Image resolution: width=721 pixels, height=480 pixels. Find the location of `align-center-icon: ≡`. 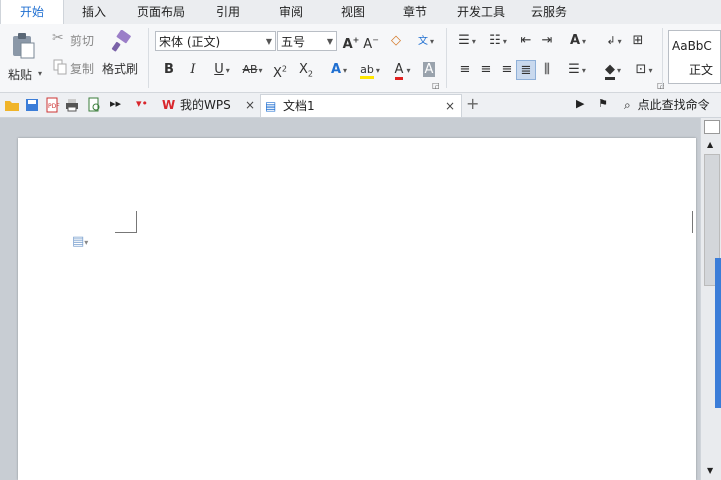

align-center-icon: ≡ is located at coordinates (486, 69).